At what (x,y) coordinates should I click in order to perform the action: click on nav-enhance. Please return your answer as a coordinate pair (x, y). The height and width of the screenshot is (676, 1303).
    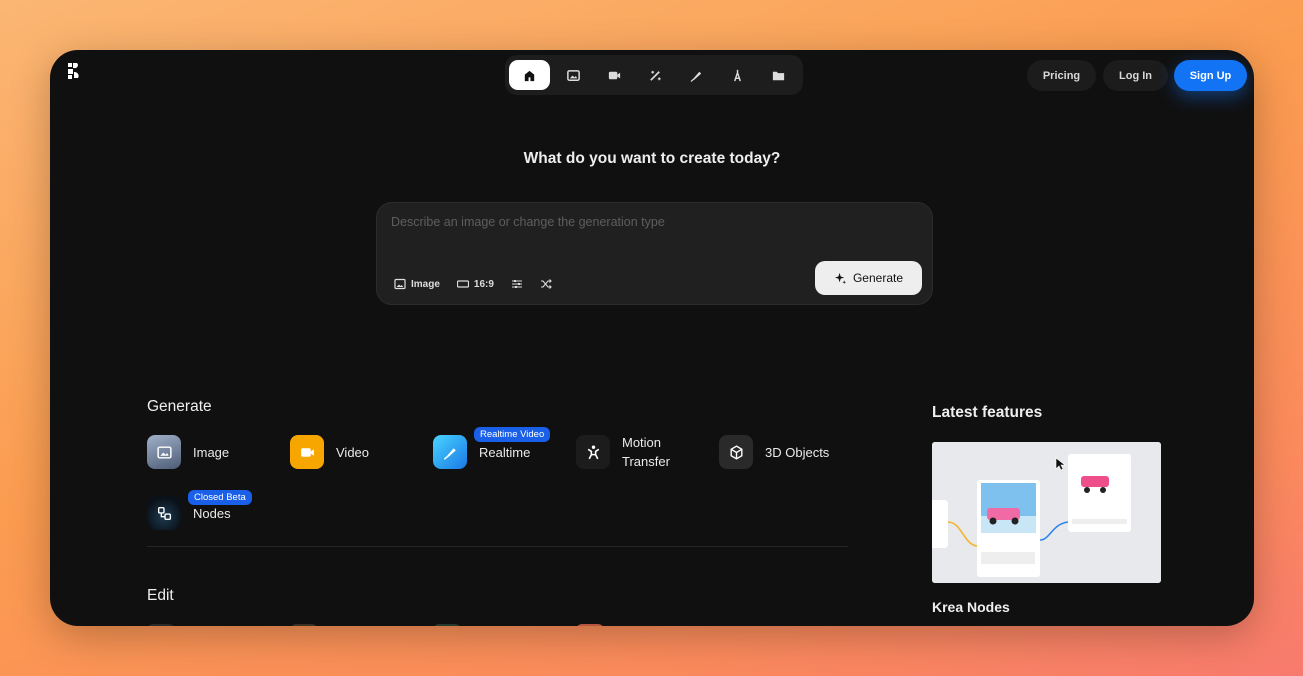
    Looking at the image, I should click on (655, 75).